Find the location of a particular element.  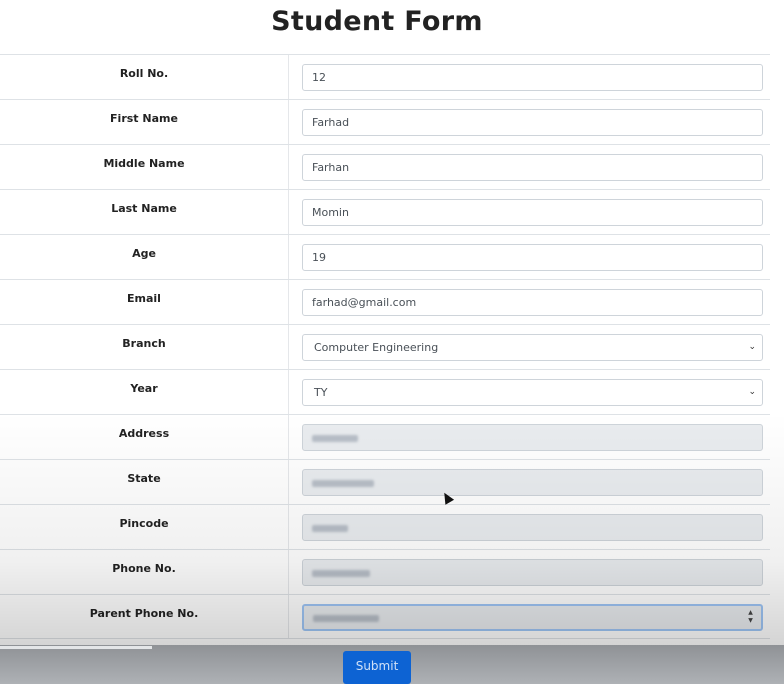

parent-phone-no-label: Parent Phone No. is located at coordinates (144, 613).